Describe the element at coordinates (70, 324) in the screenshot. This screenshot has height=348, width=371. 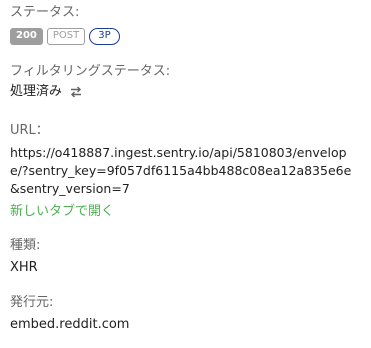
I see `initiator-value: embed.reddit.com` at that location.